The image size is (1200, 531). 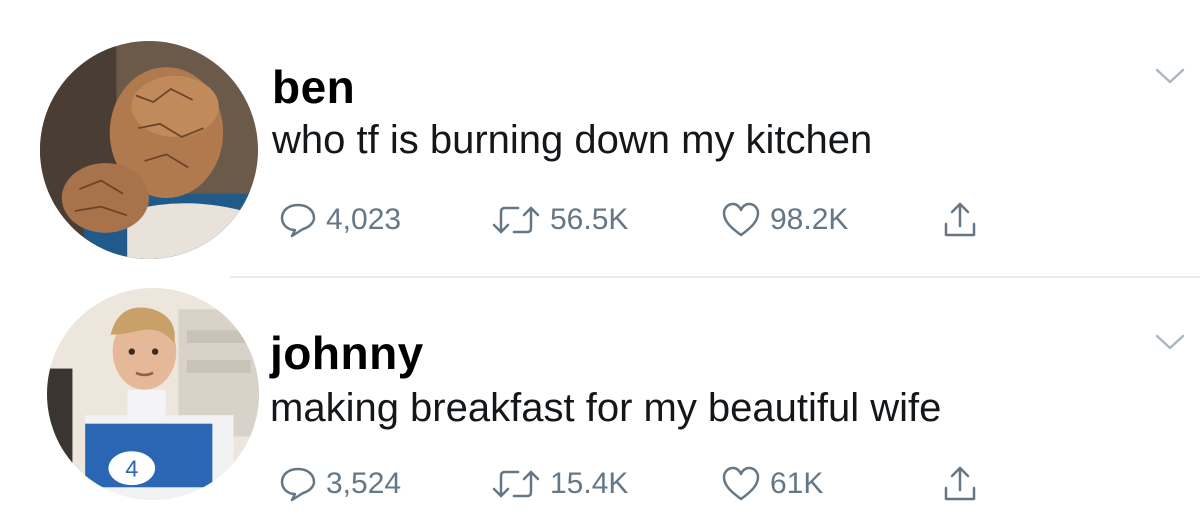 What do you see at coordinates (131, 469) in the screenshot?
I see `svg-text: 4` at bounding box center [131, 469].